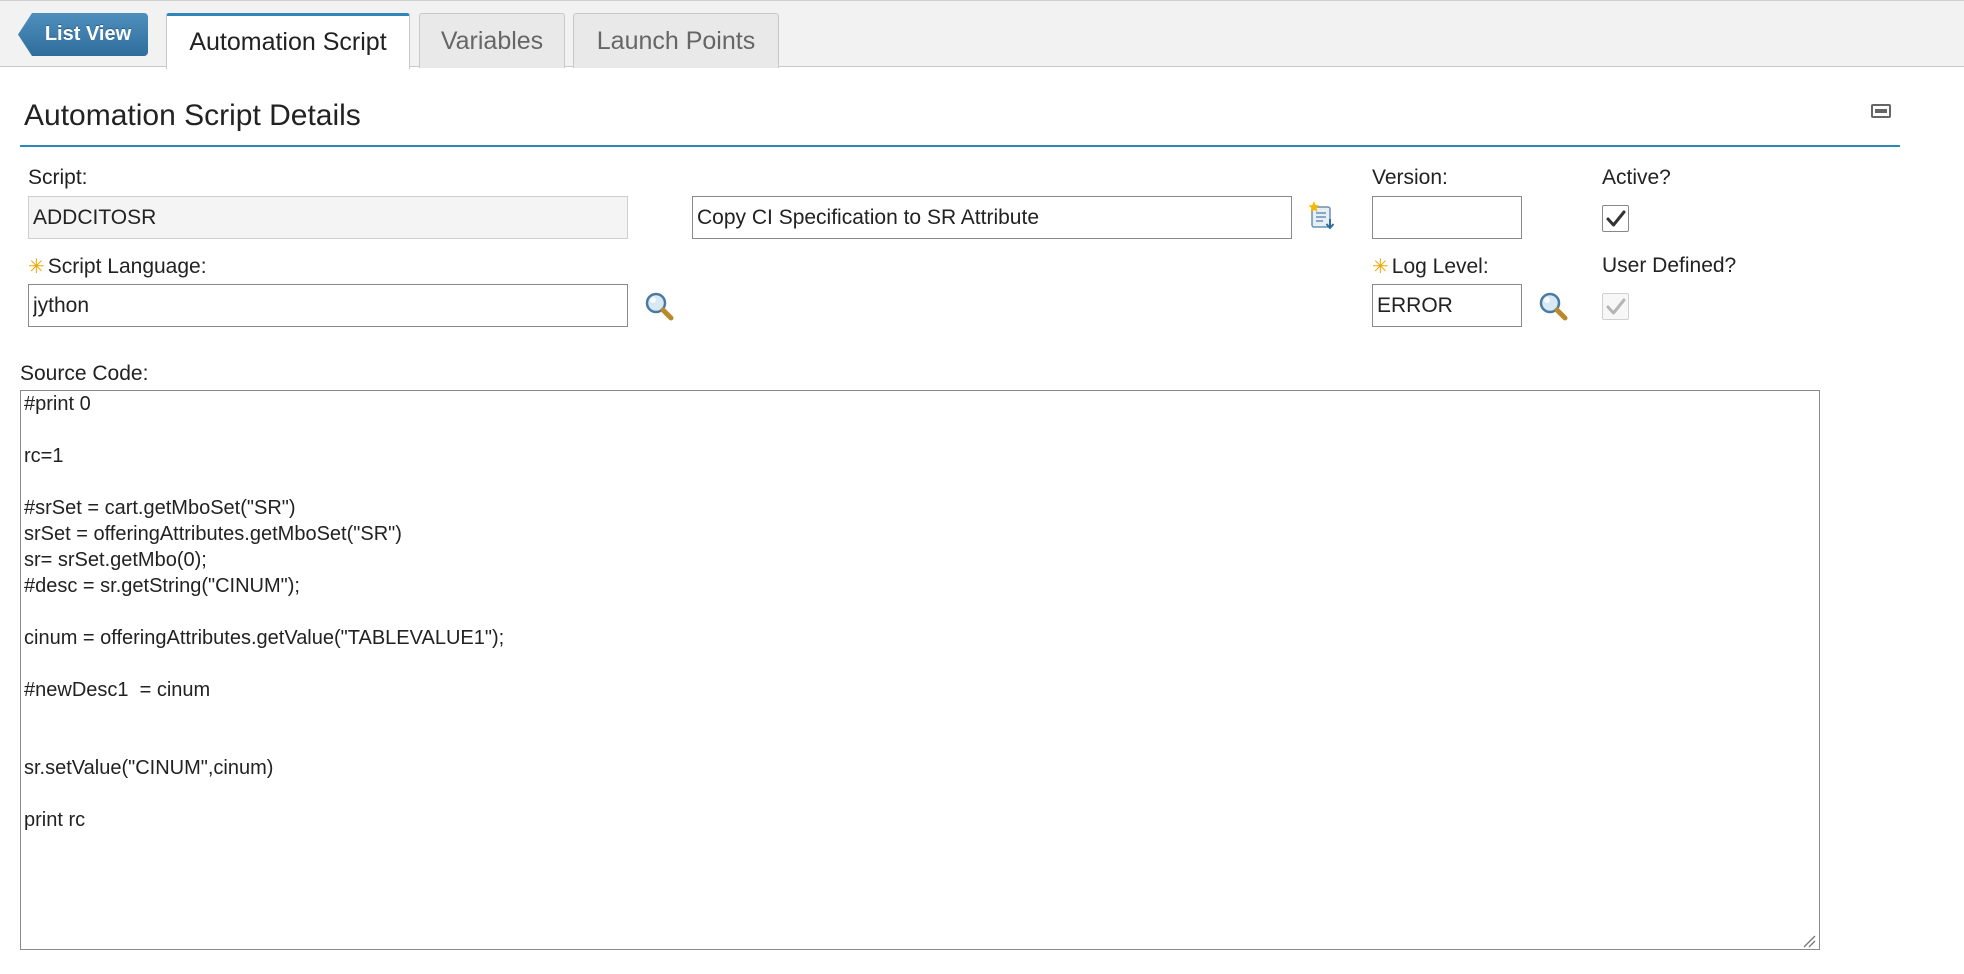 The height and width of the screenshot is (974, 1964). What do you see at coordinates (117, 266) in the screenshot?
I see `script-language-label: ✳ Script Language:` at bounding box center [117, 266].